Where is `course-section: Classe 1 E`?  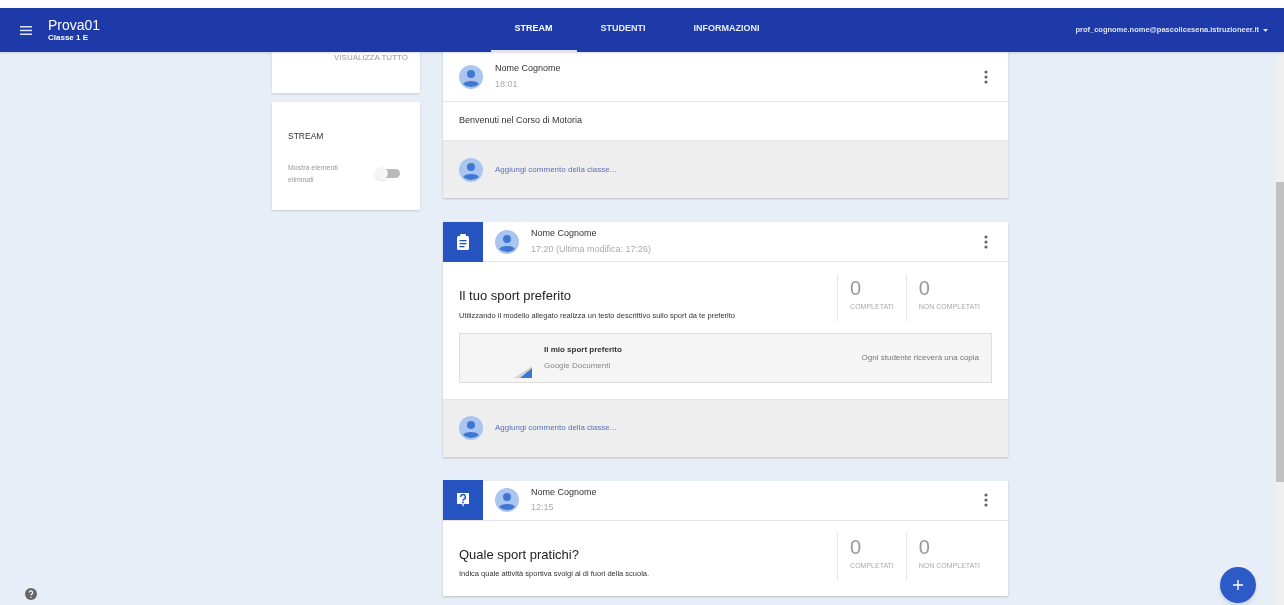
course-section: Classe 1 E is located at coordinates (74, 38).